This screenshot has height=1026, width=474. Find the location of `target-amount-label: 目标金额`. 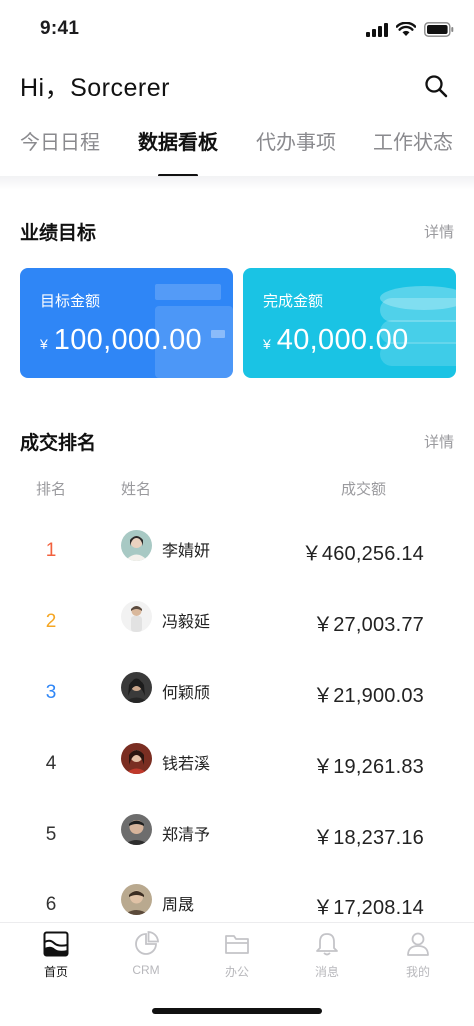

target-amount-label: 目标金额 is located at coordinates (70, 301).